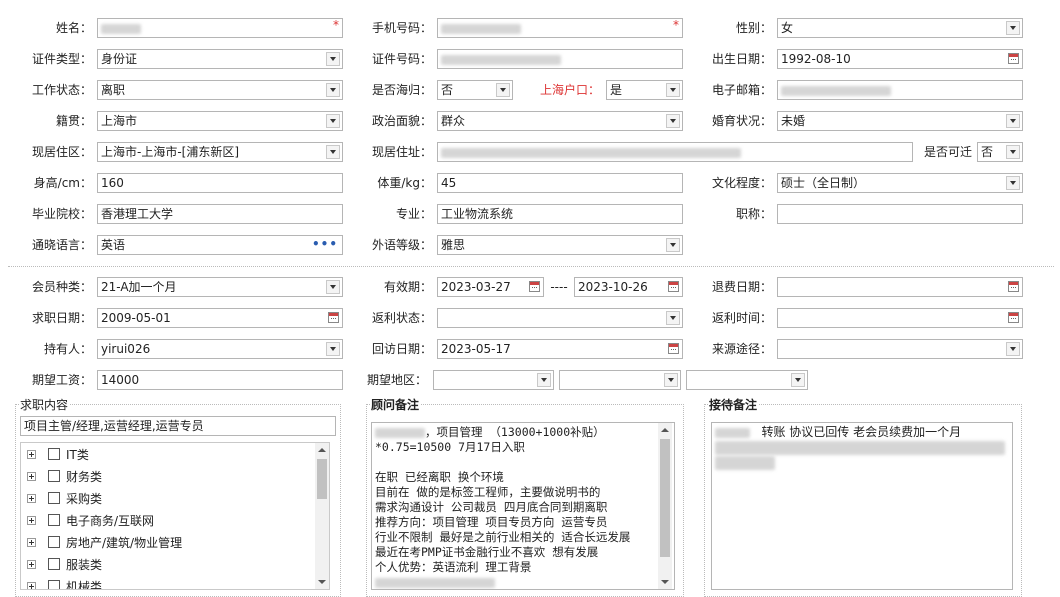 This screenshot has width=1060, height=597. I want to click on major-input: 工业物流系统, so click(560, 214).